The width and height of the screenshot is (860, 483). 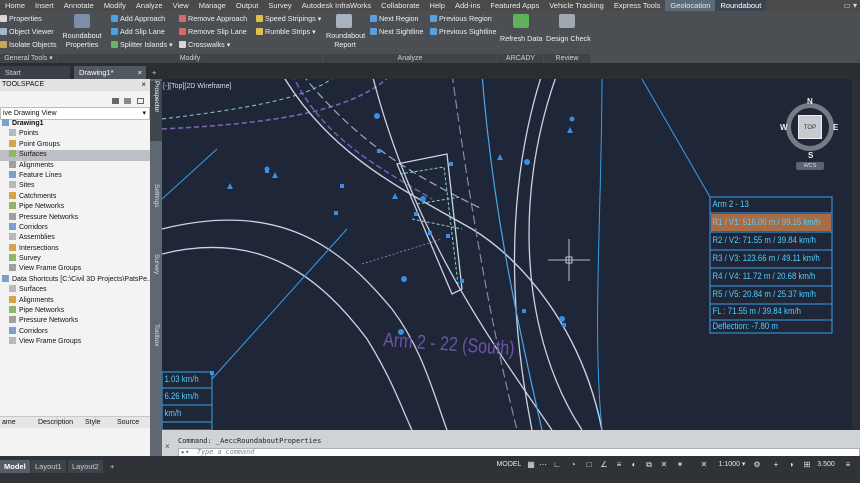 What do you see at coordinates (28, 44) in the screenshot?
I see `isolate-objects-button: Isolate Objects` at bounding box center [28, 44].